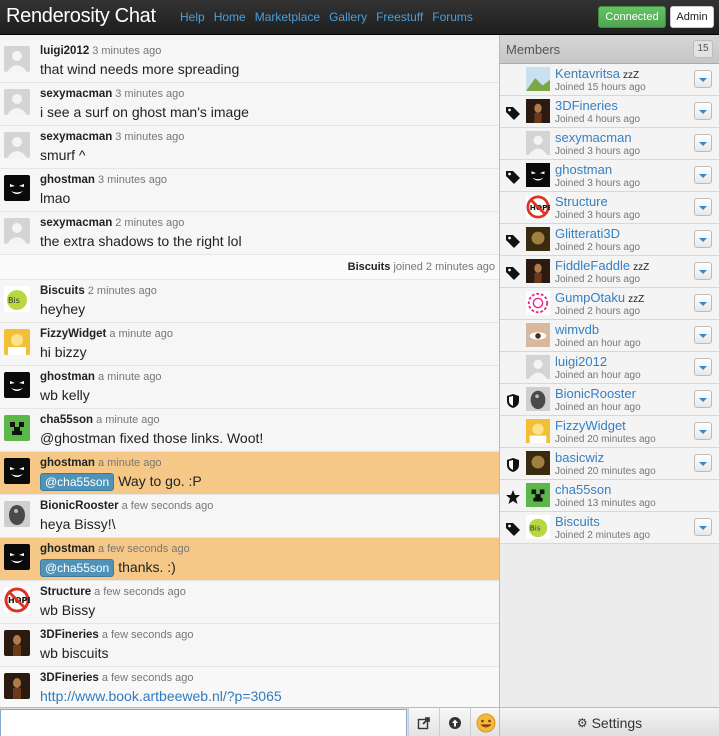 The image size is (719, 736). I want to click on message-link: http://www.book.artbeeweb.nl/?p=3065, so click(161, 696).